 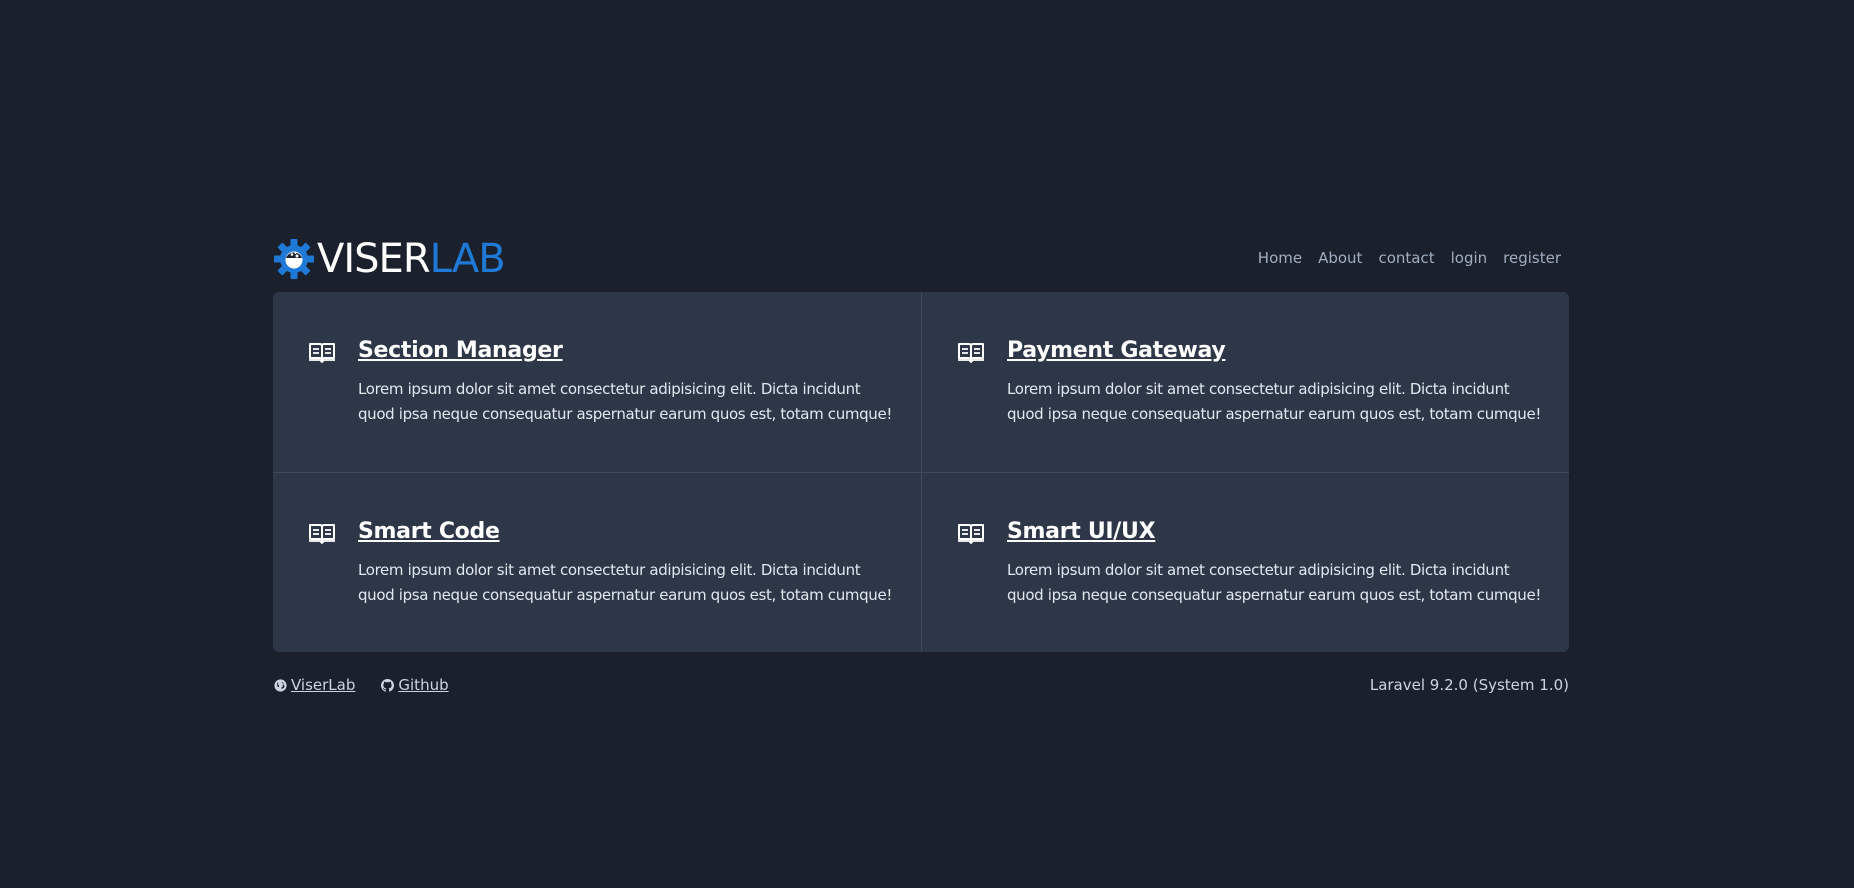 I want to click on nav-contact-link: contact, so click(x=1406, y=258).